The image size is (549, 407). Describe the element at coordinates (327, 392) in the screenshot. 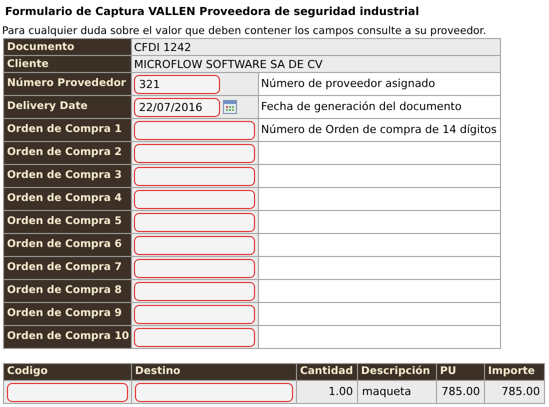

I see `table-cell: 1.00` at that location.